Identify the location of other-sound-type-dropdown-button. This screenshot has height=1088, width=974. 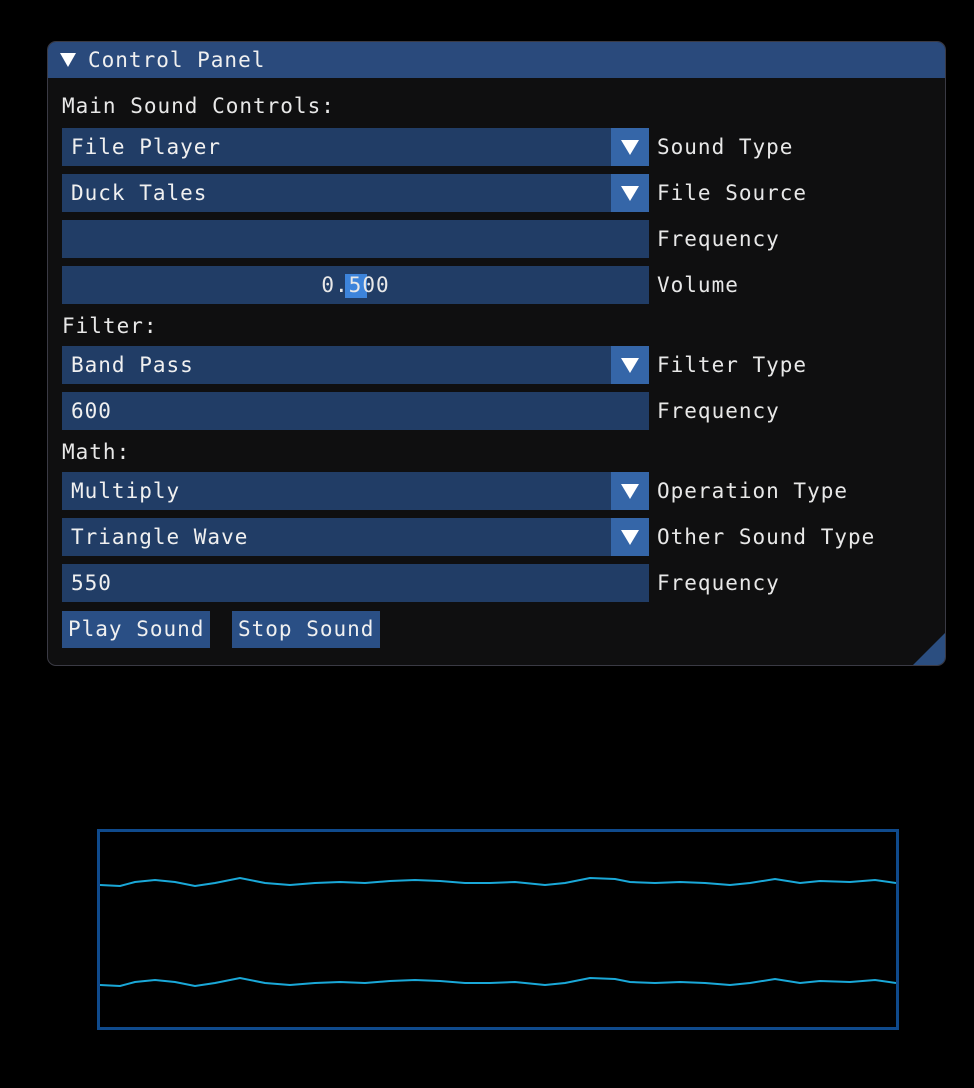
(630, 537).